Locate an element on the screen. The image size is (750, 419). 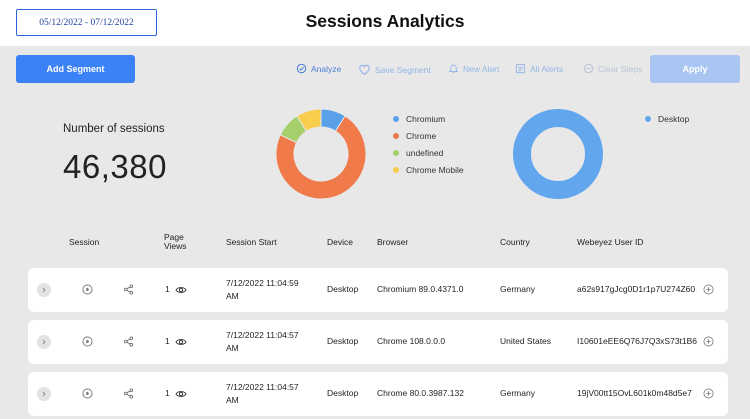
clear-steps-button: Clear Steps is located at coordinates (612, 68).